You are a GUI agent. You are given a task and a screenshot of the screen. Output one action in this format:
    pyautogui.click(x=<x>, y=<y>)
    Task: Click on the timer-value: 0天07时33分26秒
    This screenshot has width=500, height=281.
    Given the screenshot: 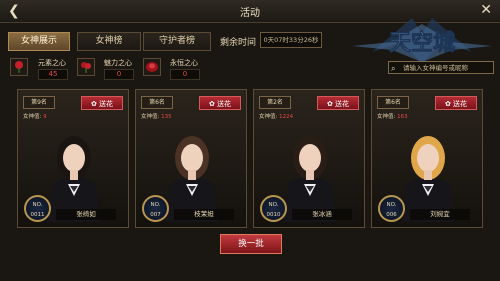 What is the action you would take?
    pyautogui.click(x=291, y=40)
    